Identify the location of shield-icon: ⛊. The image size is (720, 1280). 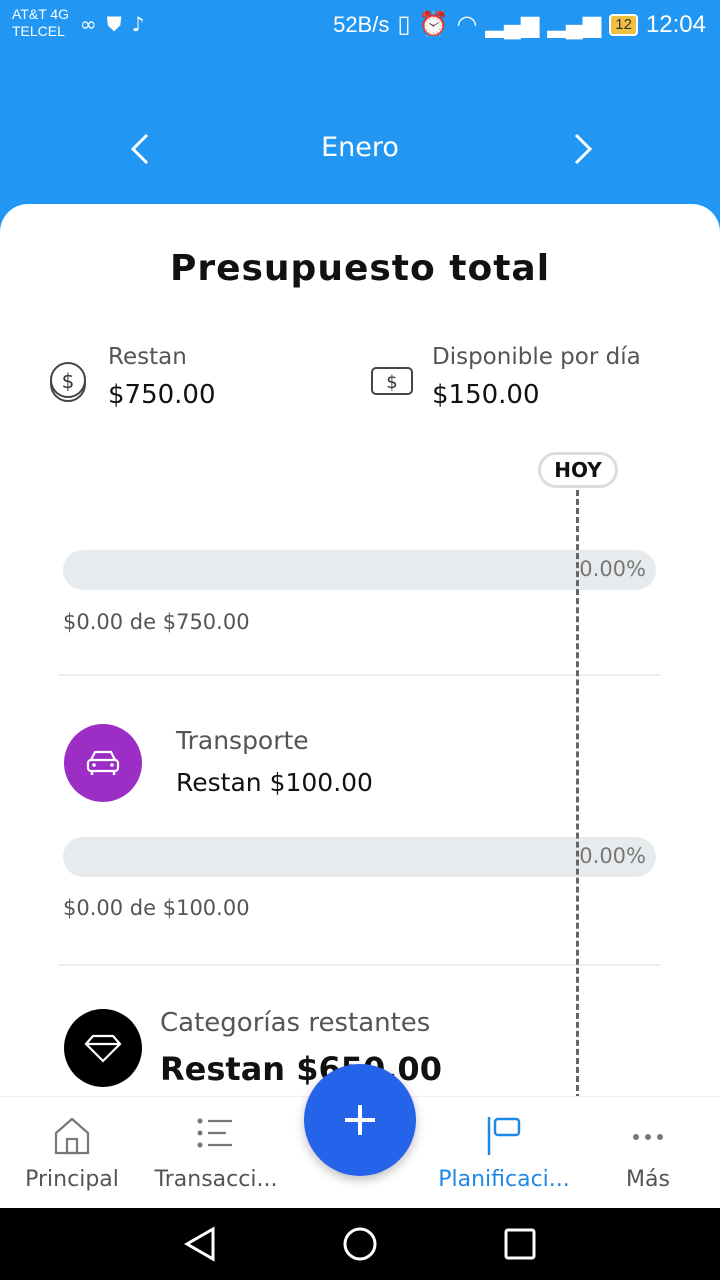
(114, 24).